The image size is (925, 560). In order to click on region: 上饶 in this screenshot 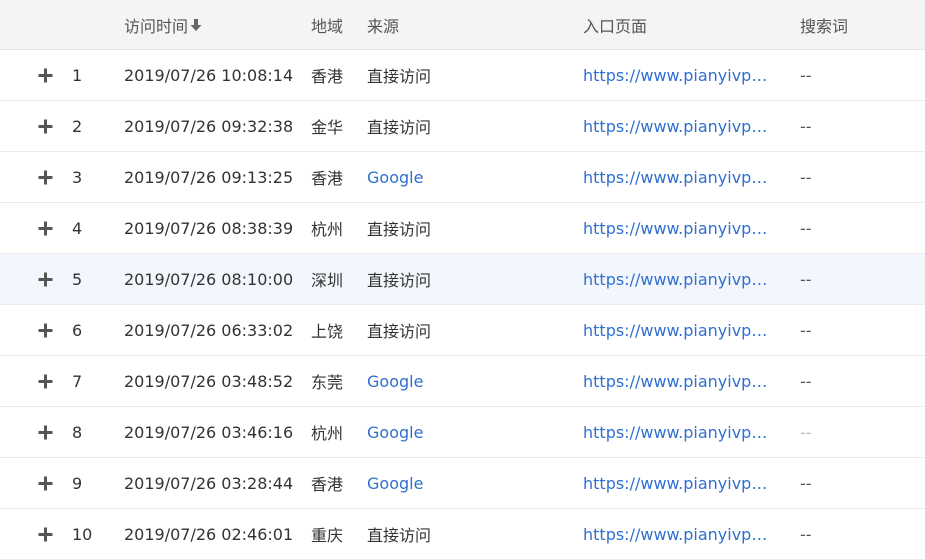, I will do `click(327, 331)`.